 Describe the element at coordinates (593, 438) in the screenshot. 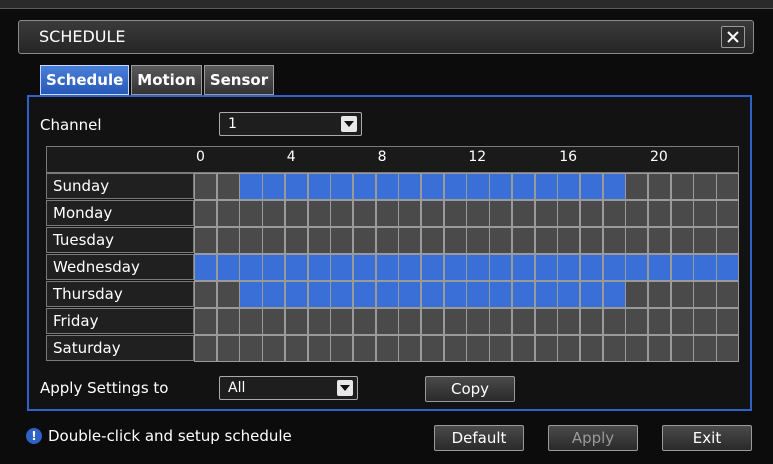

I see `apply-button: Apply` at that location.